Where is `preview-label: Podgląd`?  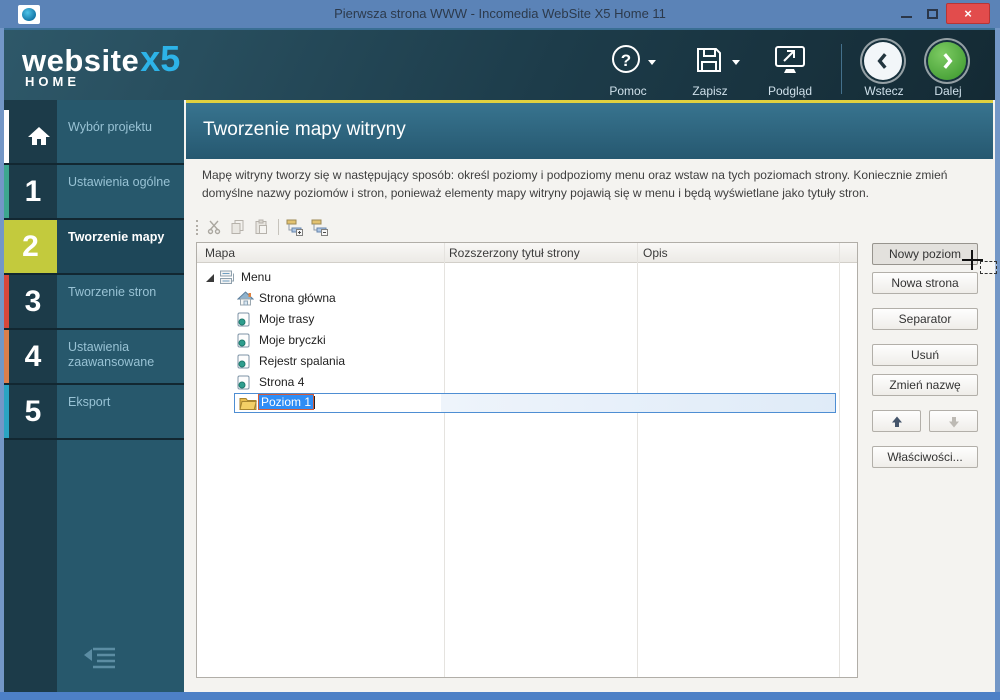
preview-label: Podgląd is located at coordinates (790, 91).